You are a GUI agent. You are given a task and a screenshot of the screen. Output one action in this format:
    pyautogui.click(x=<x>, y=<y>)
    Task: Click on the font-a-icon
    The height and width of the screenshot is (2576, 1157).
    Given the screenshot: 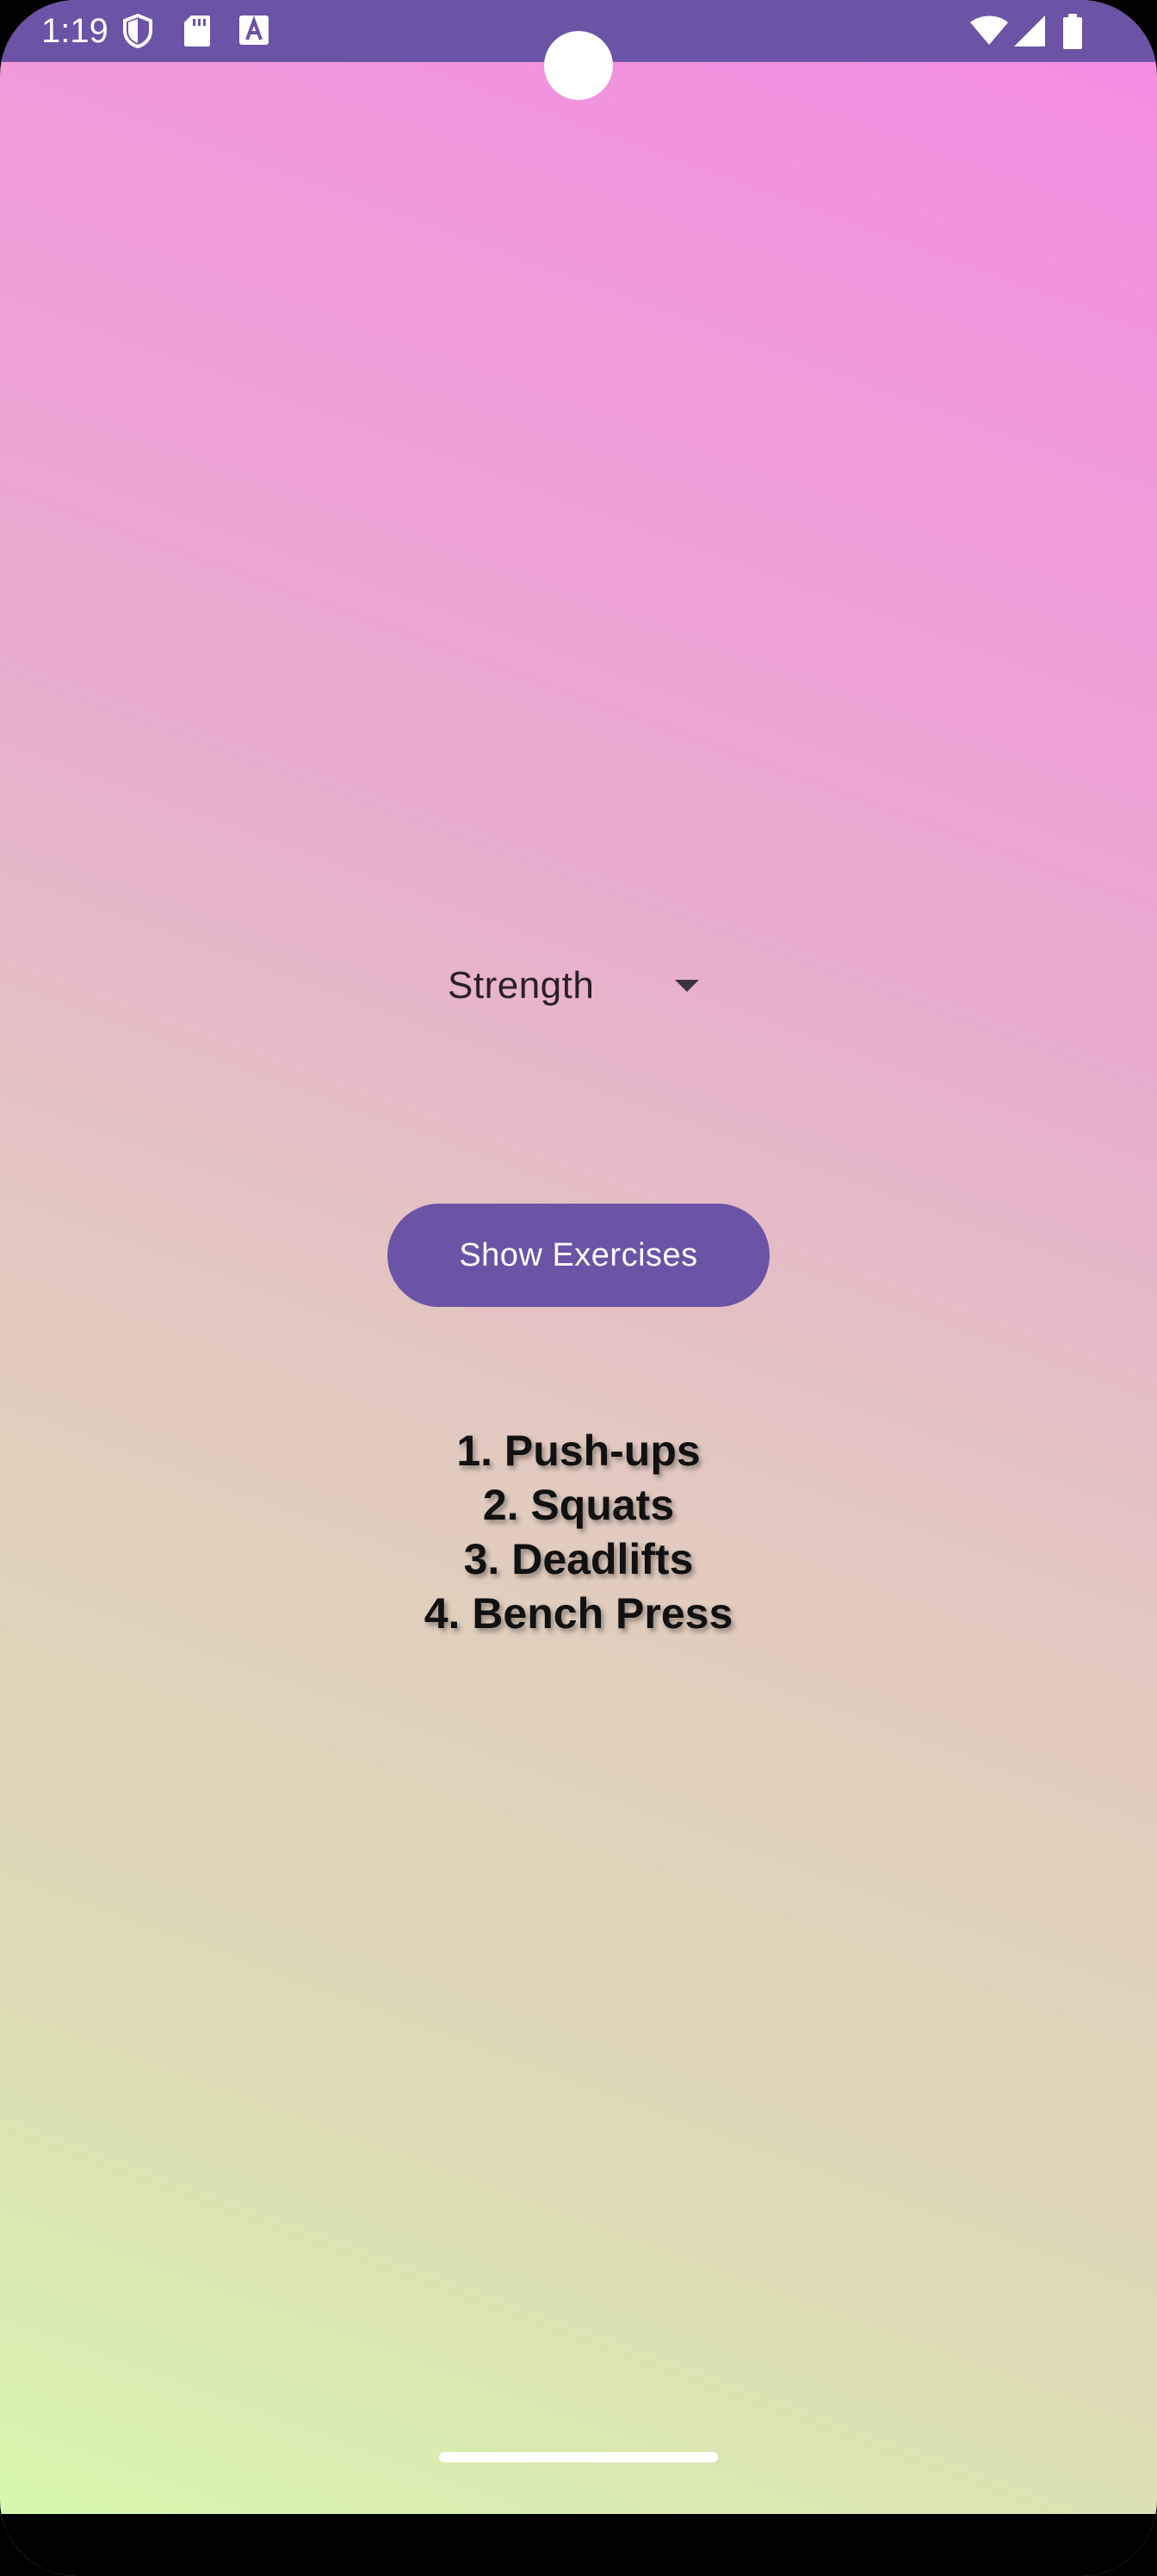 What is the action you would take?
    pyautogui.click(x=254, y=32)
    